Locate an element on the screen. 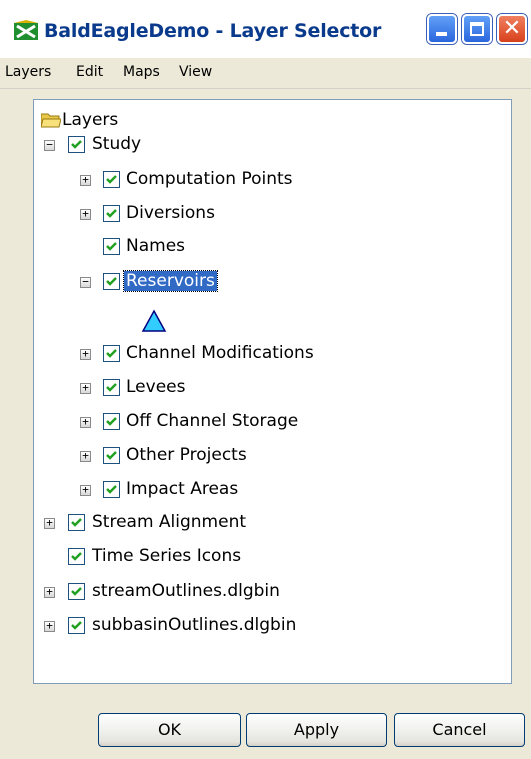 This screenshot has height=759, width=531. minimize-icon is located at coordinates (441, 34).